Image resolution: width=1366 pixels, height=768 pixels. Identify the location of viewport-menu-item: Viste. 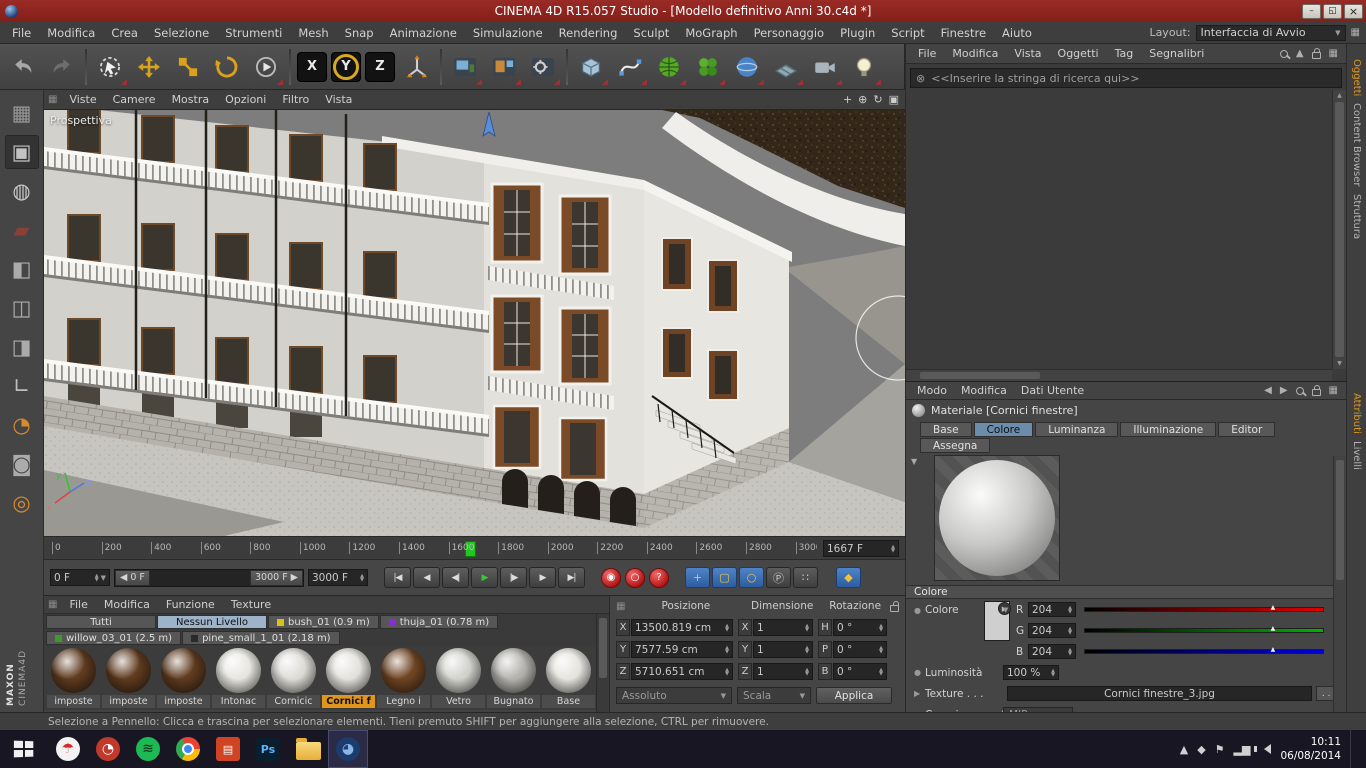
(82, 99).